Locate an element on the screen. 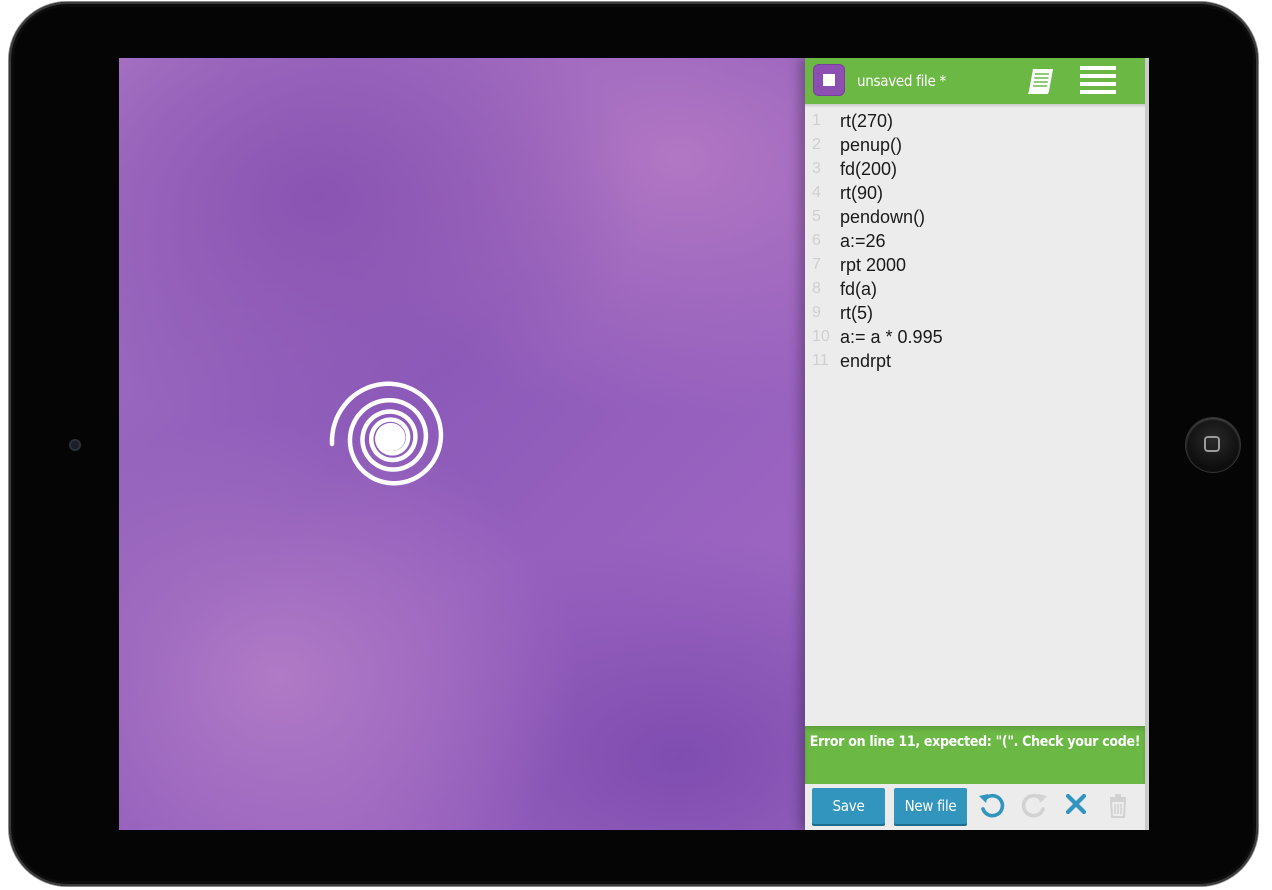 The width and height of the screenshot is (1272, 890). stop-icon is located at coordinates (829, 80).